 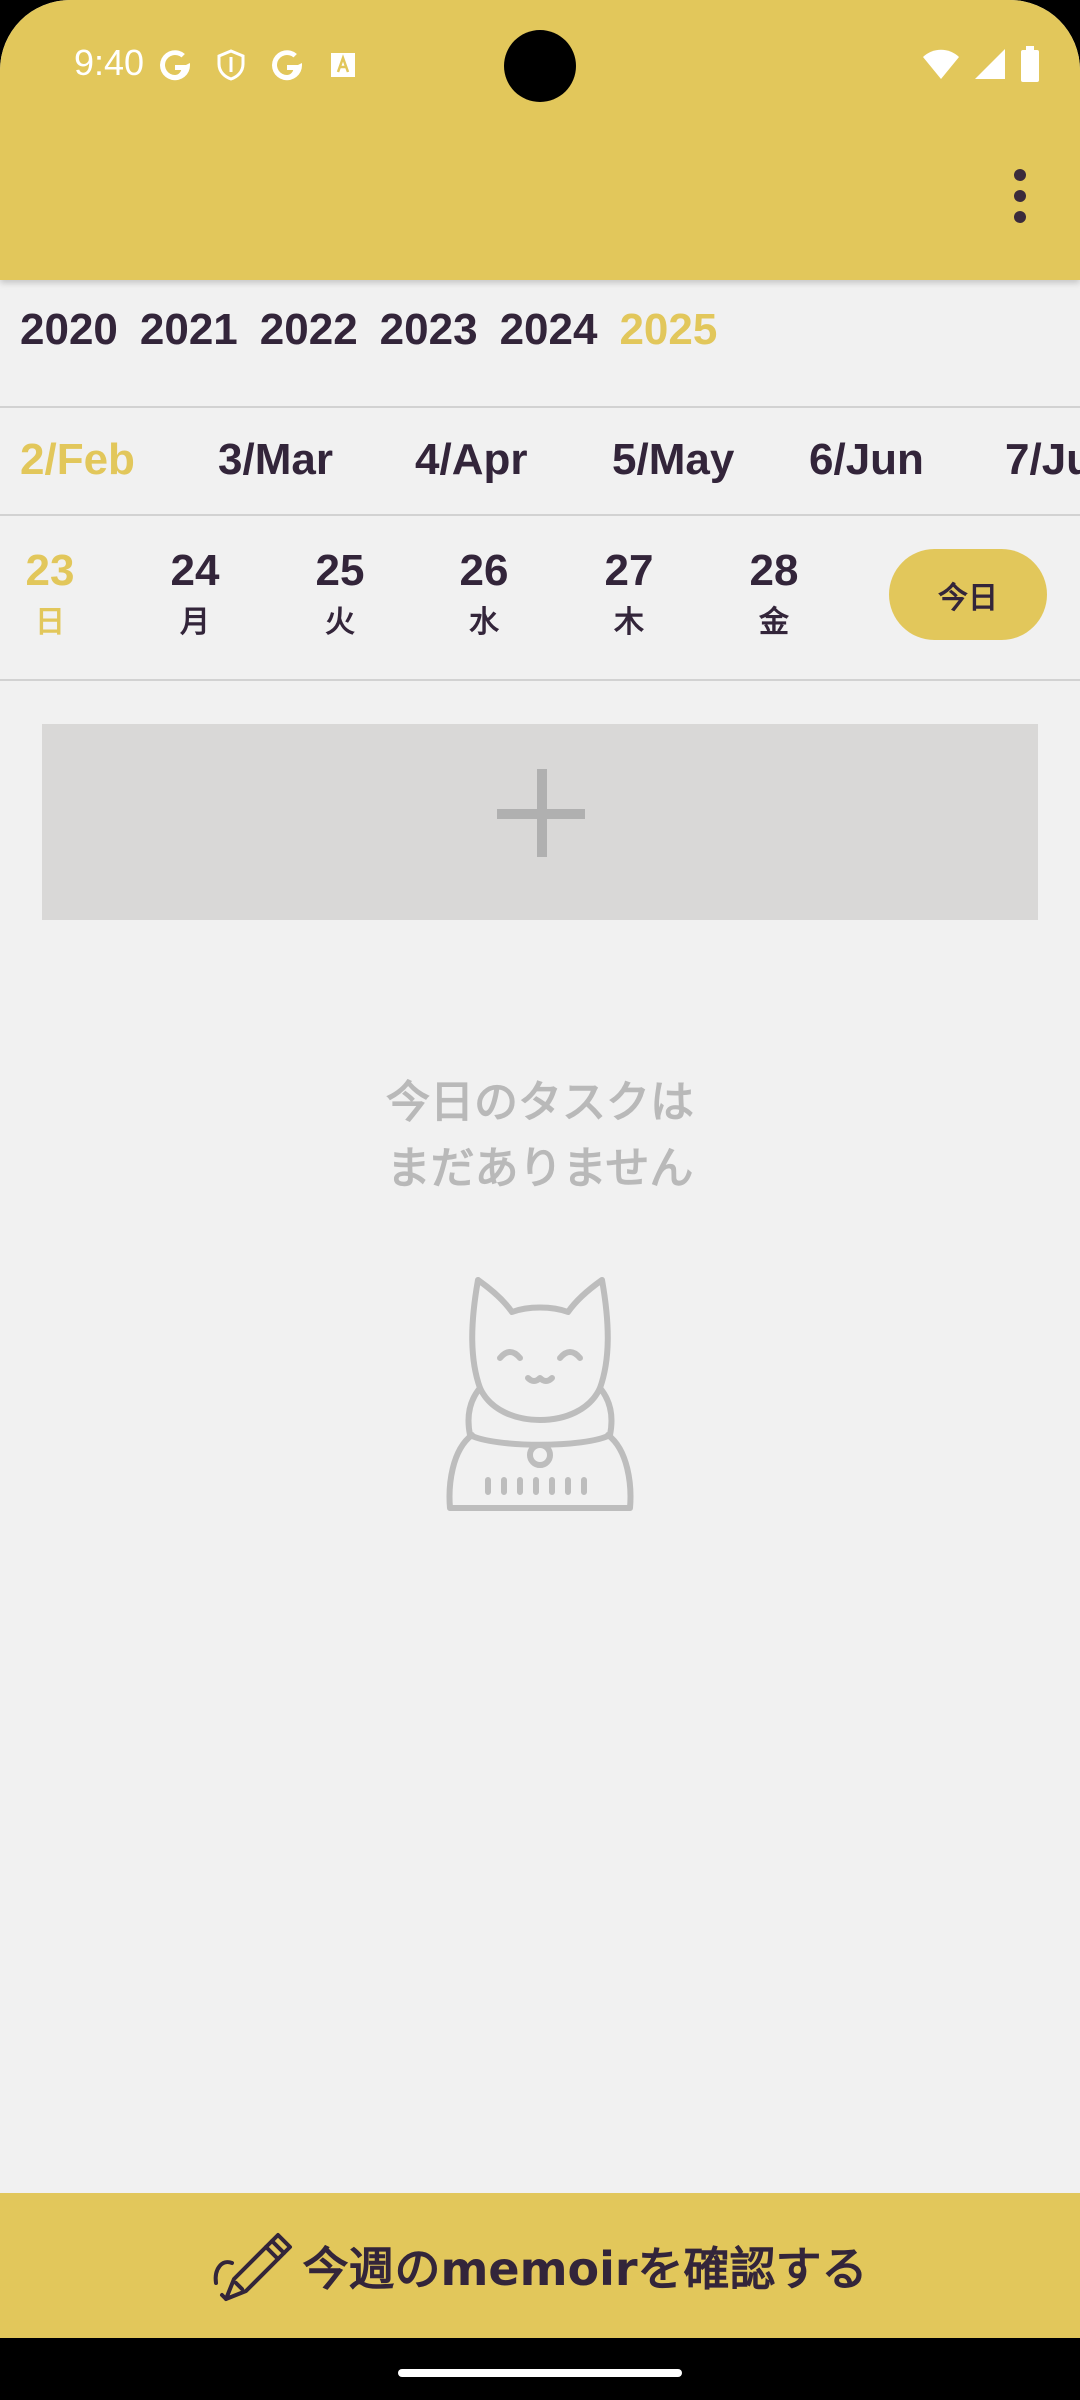 I want to click on year-item: 2023, so click(x=429, y=330).